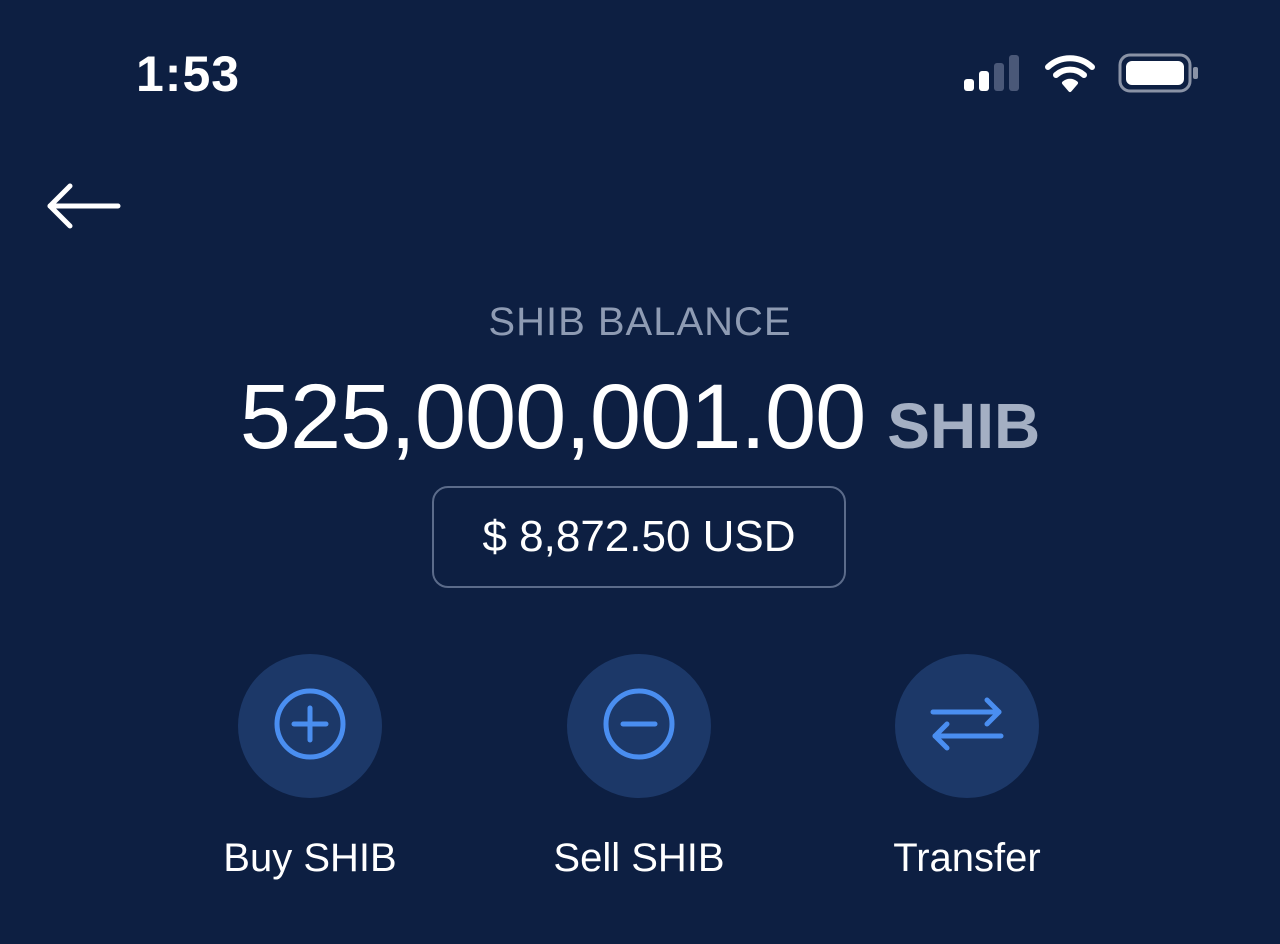  I want to click on plus-circle-icon, so click(310, 726).